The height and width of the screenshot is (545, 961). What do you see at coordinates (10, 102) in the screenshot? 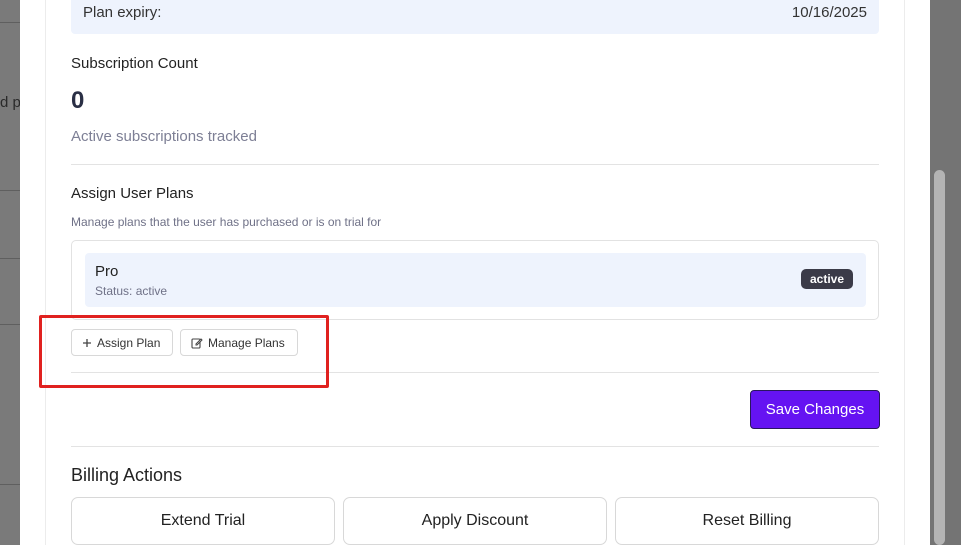
I see `background-text: d p` at bounding box center [10, 102].